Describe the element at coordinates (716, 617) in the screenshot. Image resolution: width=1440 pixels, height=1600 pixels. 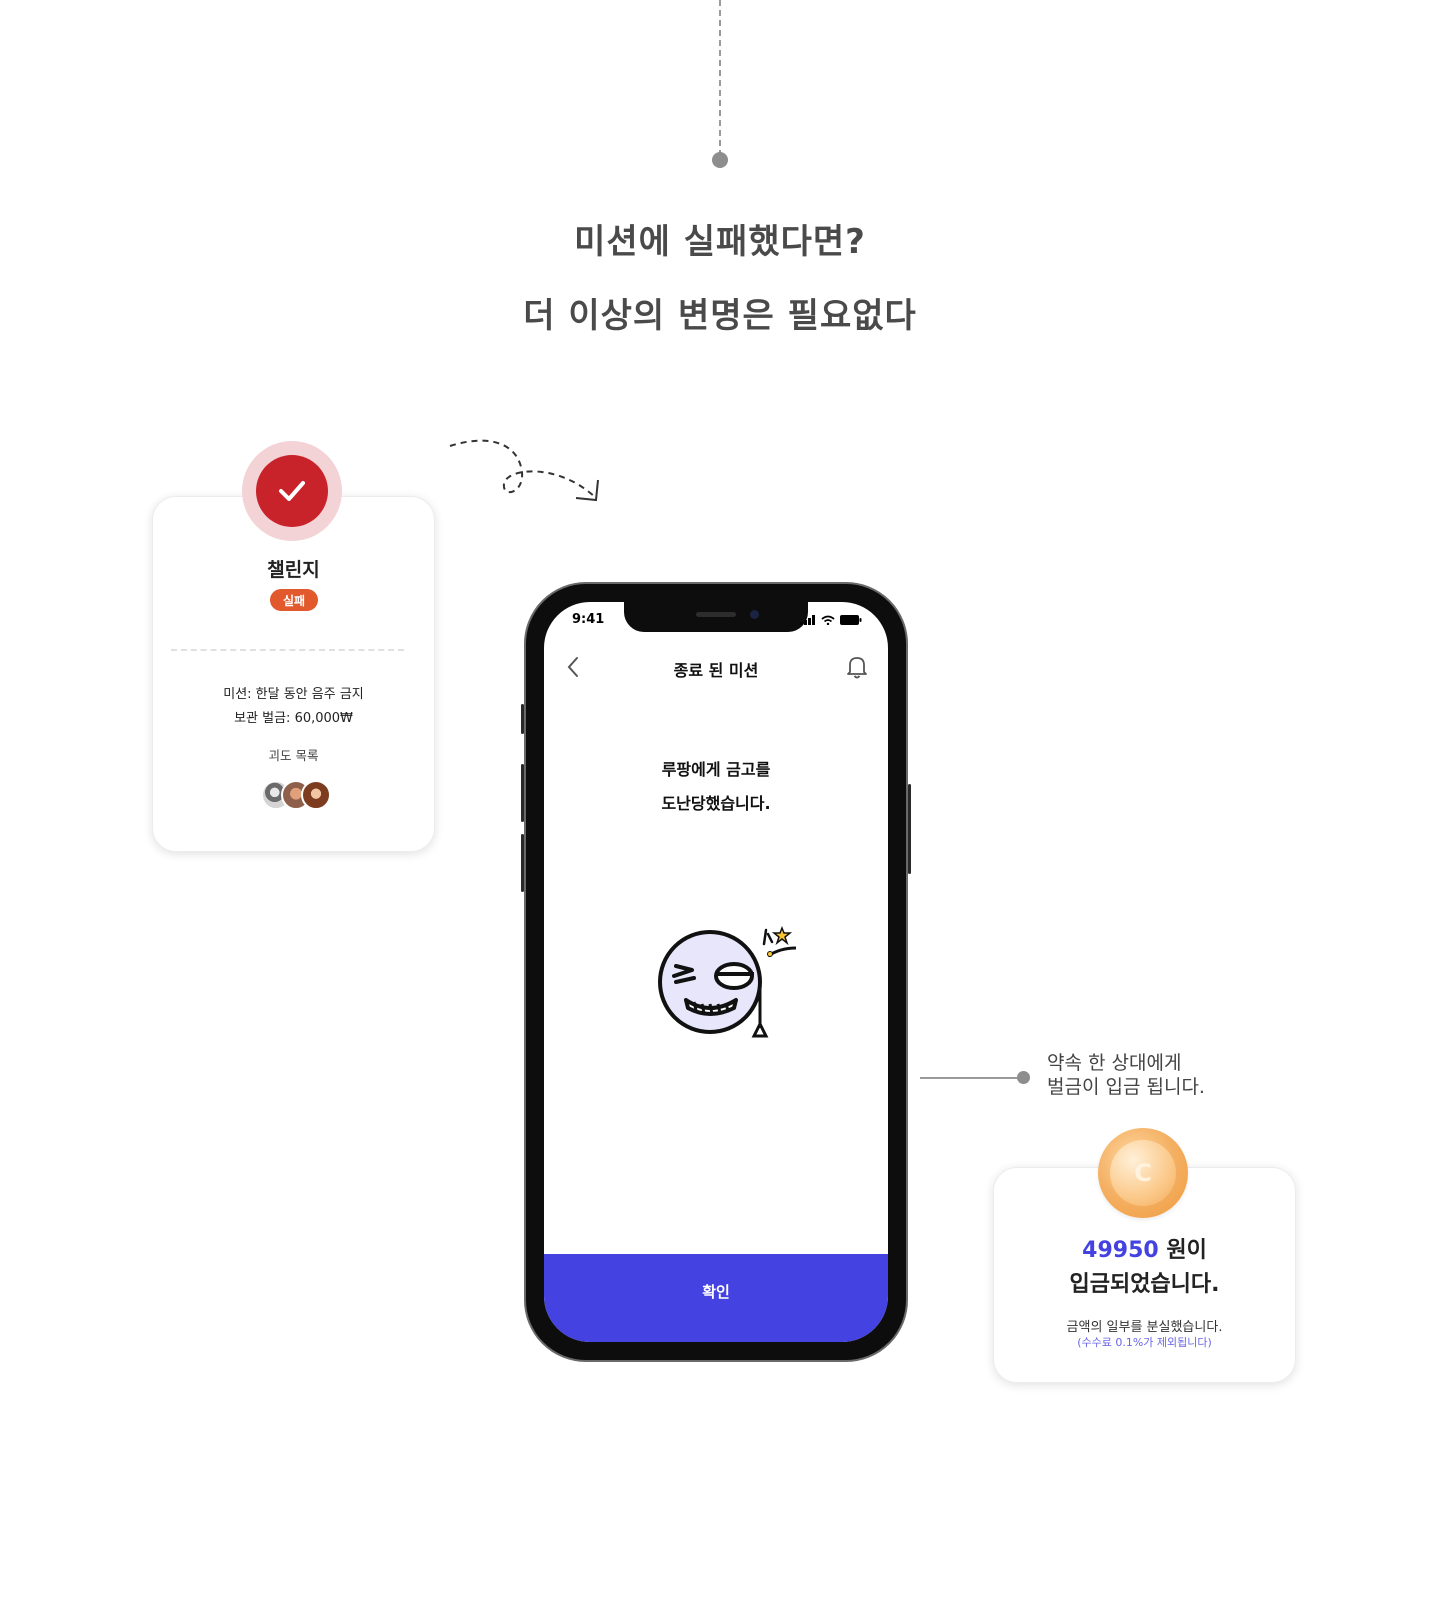
I see `phone-notch` at that location.